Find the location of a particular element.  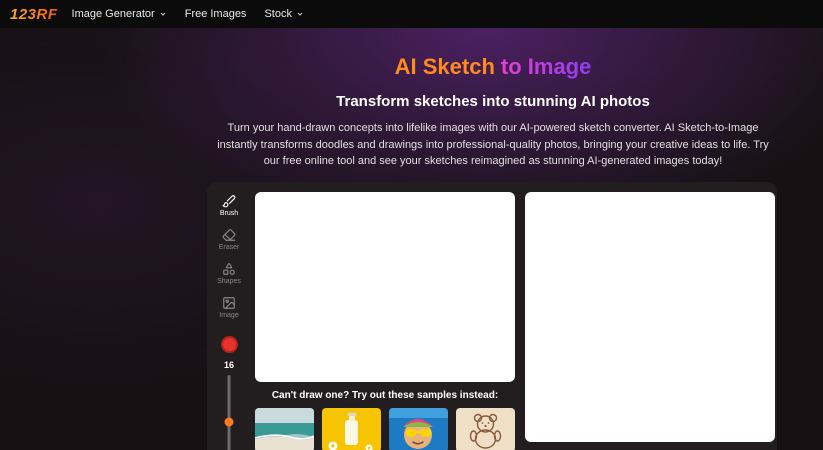

tool-eraser: Eraser is located at coordinates (229, 239).